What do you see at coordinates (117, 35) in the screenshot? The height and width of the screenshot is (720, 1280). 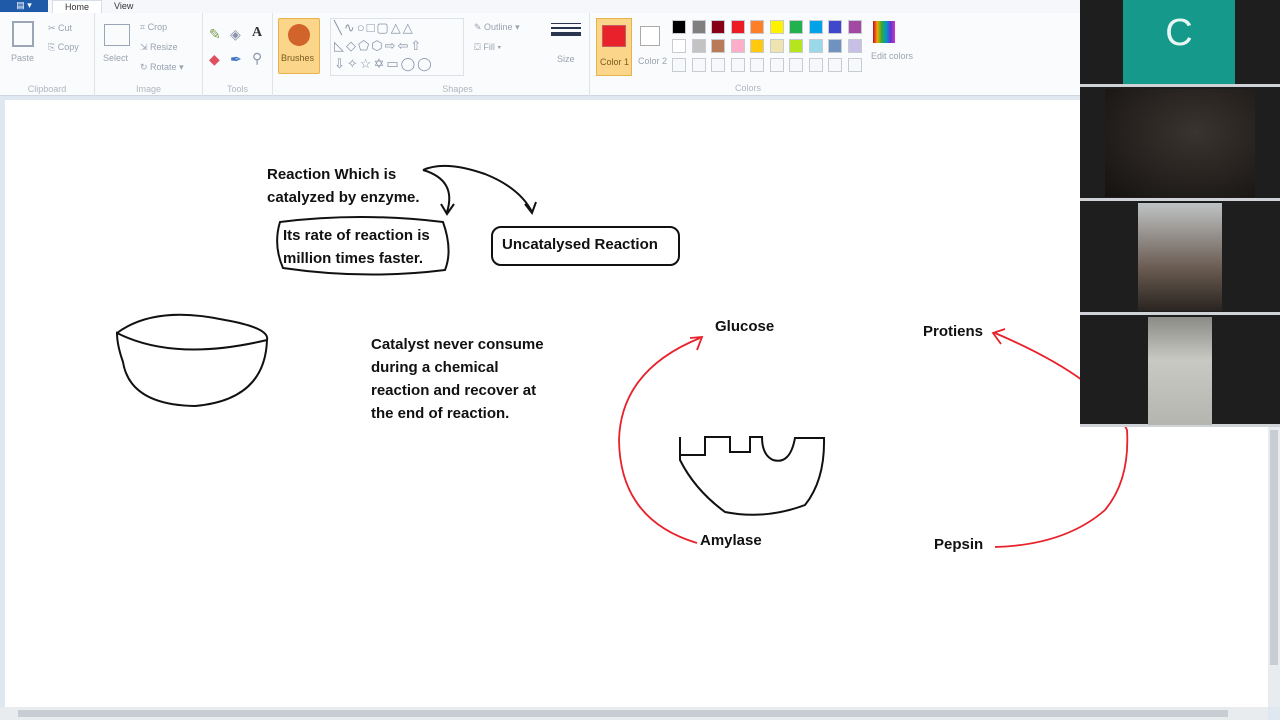 I see `select-icon` at bounding box center [117, 35].